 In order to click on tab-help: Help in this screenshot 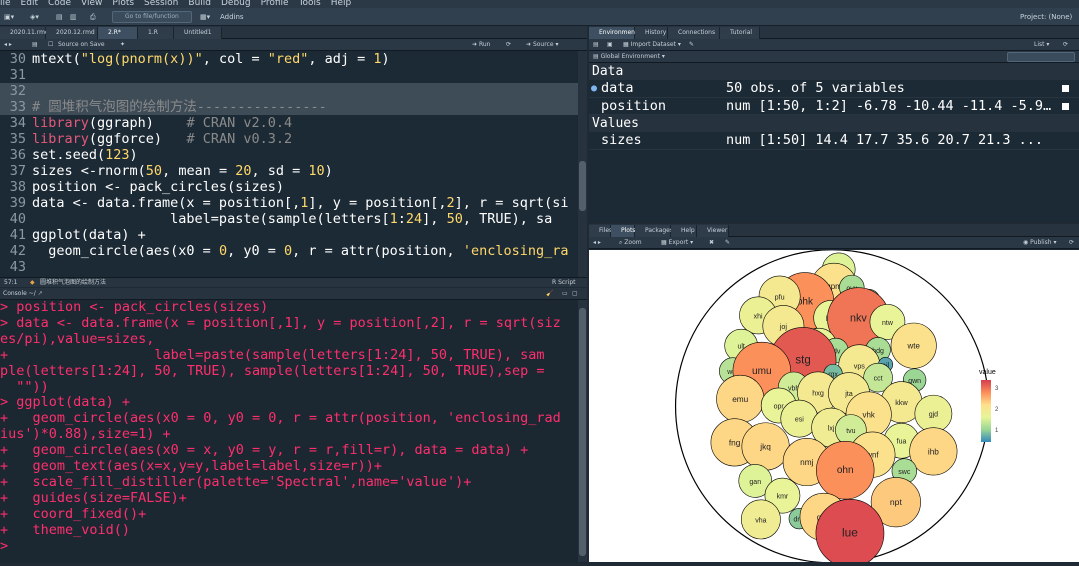, I will do `click(684, 231)`.